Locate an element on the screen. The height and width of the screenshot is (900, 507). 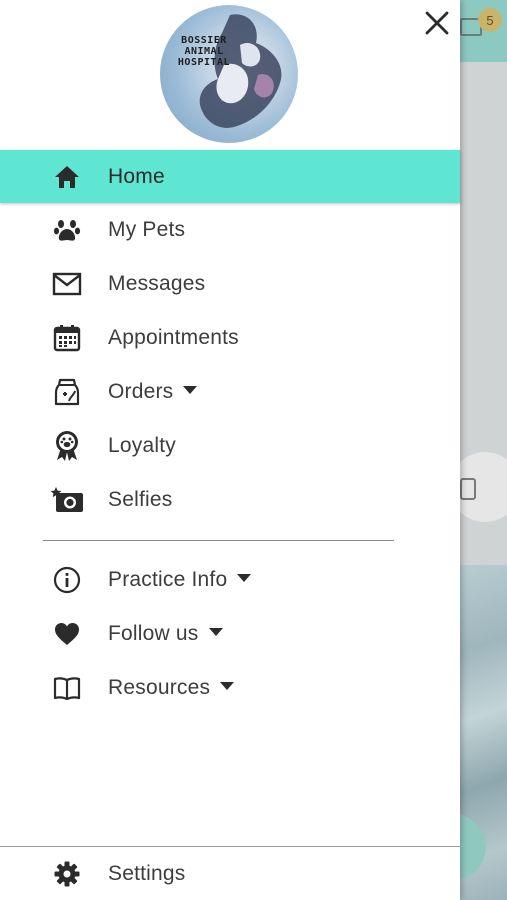
menu-item-appointments: Appointments is located at coordinates (230, 338).